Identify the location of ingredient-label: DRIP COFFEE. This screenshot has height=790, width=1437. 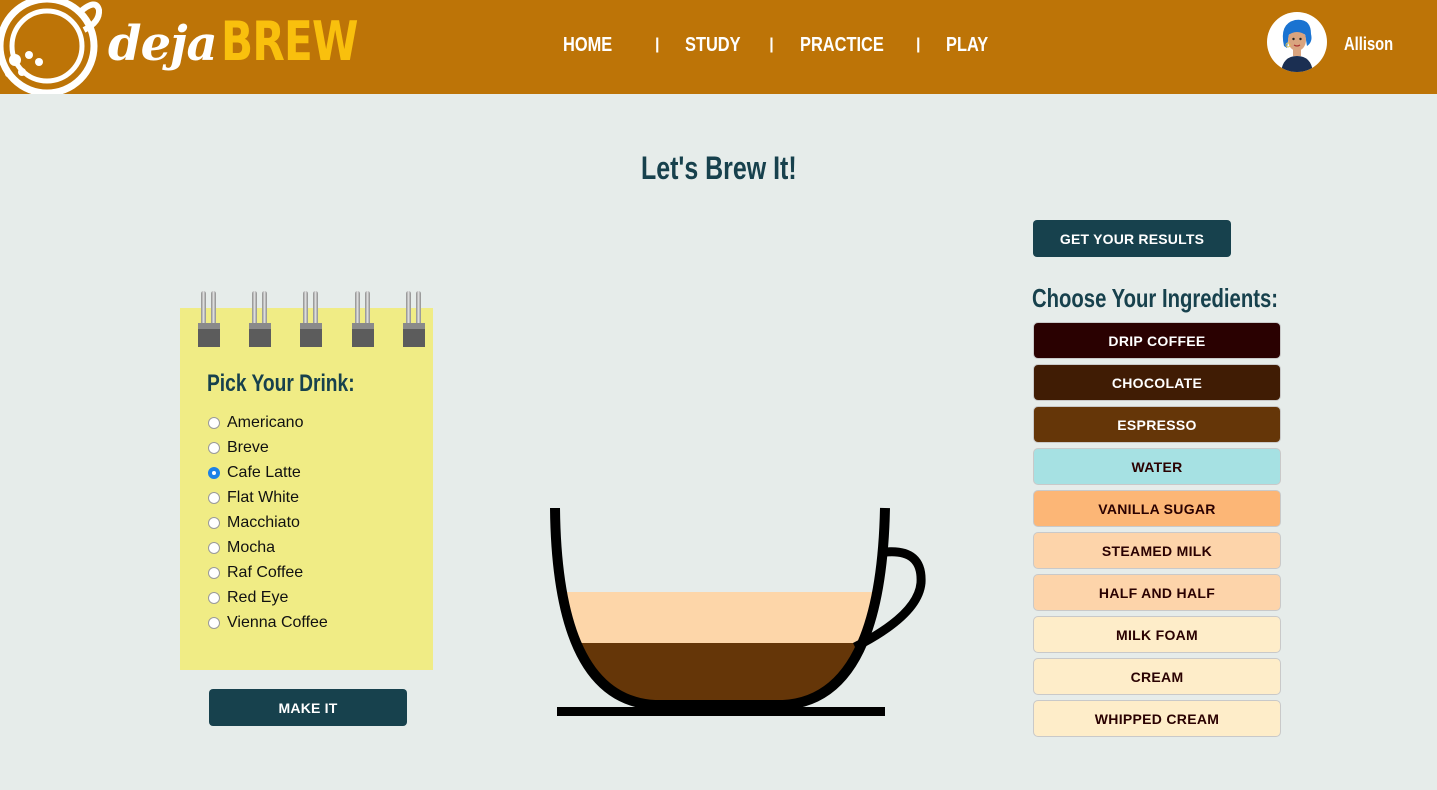
(1157, 340).